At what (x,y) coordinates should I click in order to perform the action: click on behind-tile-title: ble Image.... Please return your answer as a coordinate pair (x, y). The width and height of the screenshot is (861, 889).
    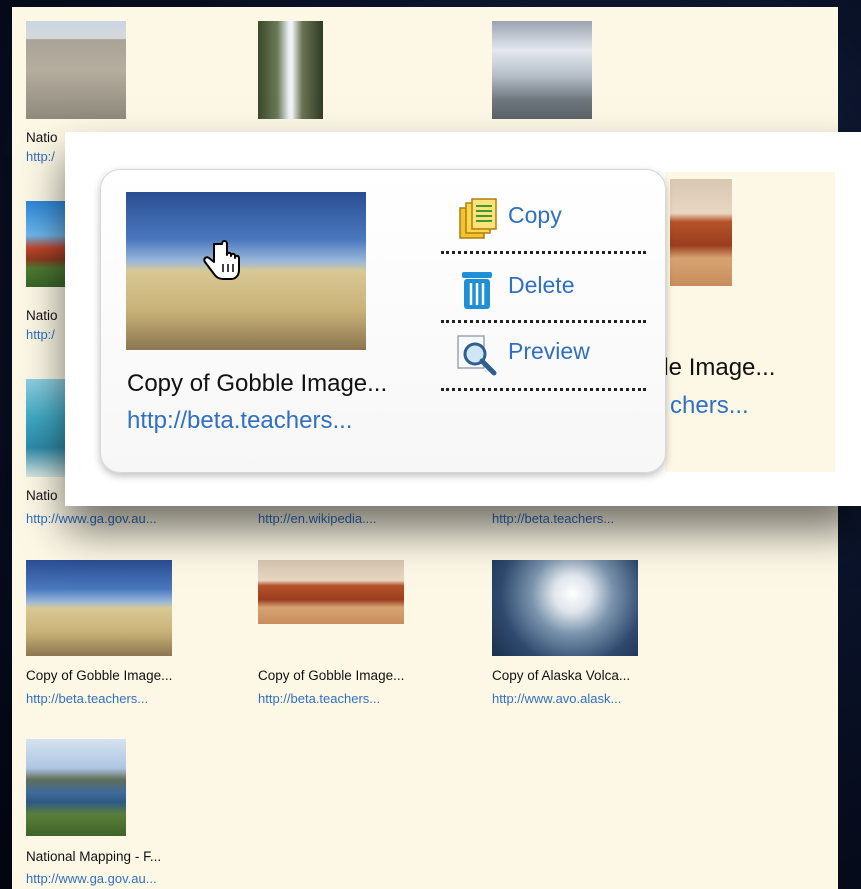
    Looking at the image, I should click on (713, 367).